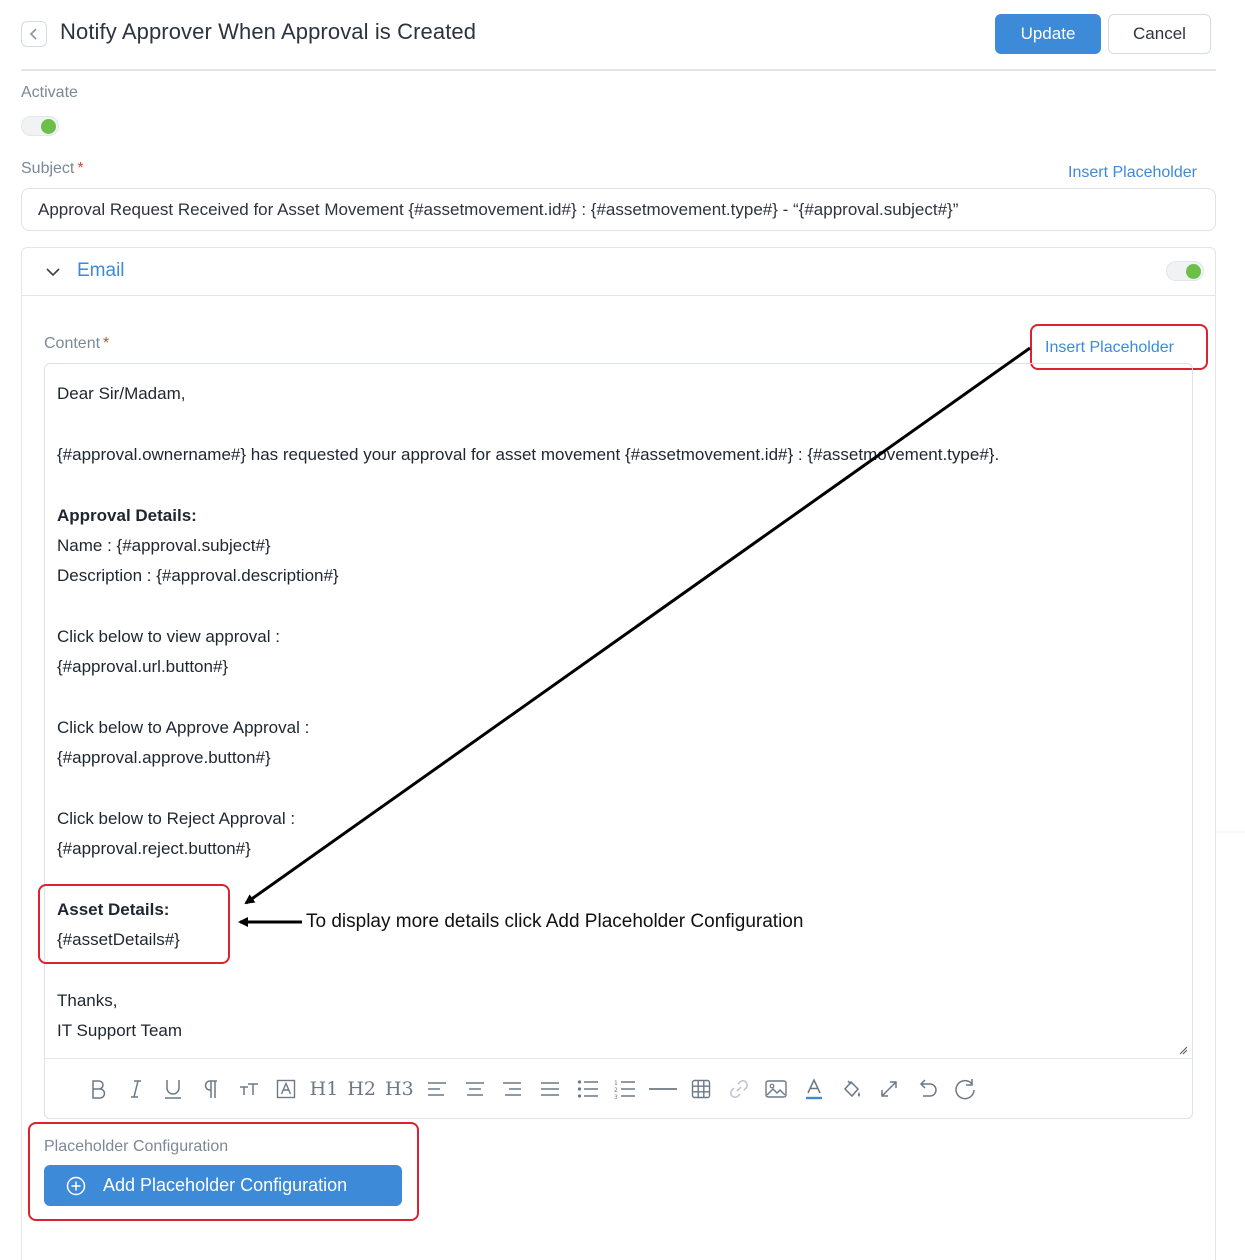 The image size is (1245, 1260). Describe the element at coordinates (249, 1089) in the screenshot. I see `font-size-icon` at that location.